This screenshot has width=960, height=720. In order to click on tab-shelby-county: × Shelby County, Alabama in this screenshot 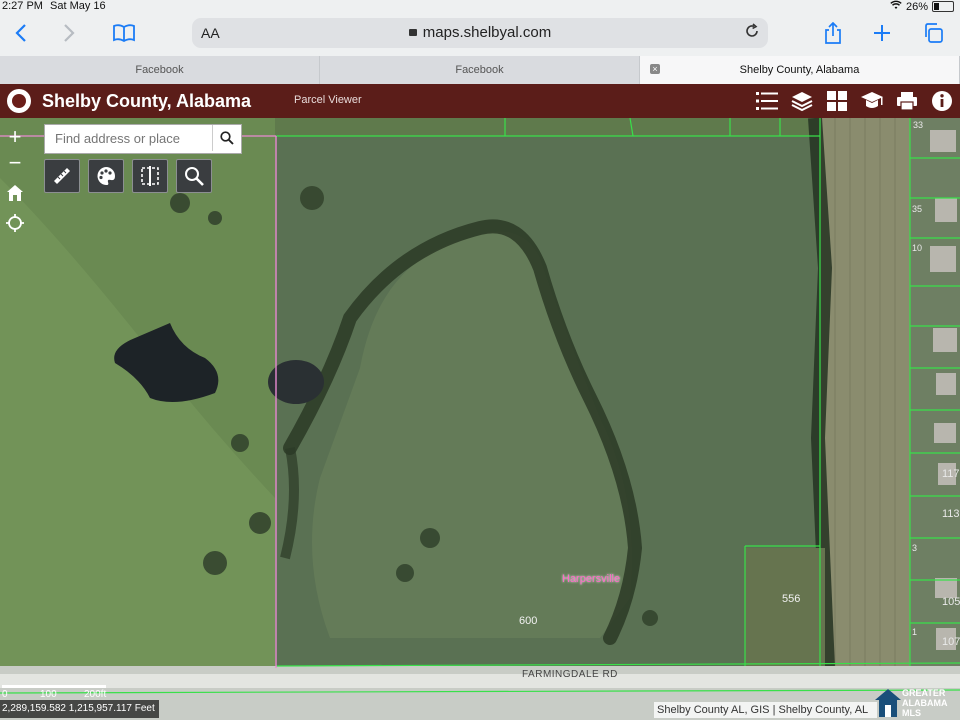, I will do `click(800, 70)`.